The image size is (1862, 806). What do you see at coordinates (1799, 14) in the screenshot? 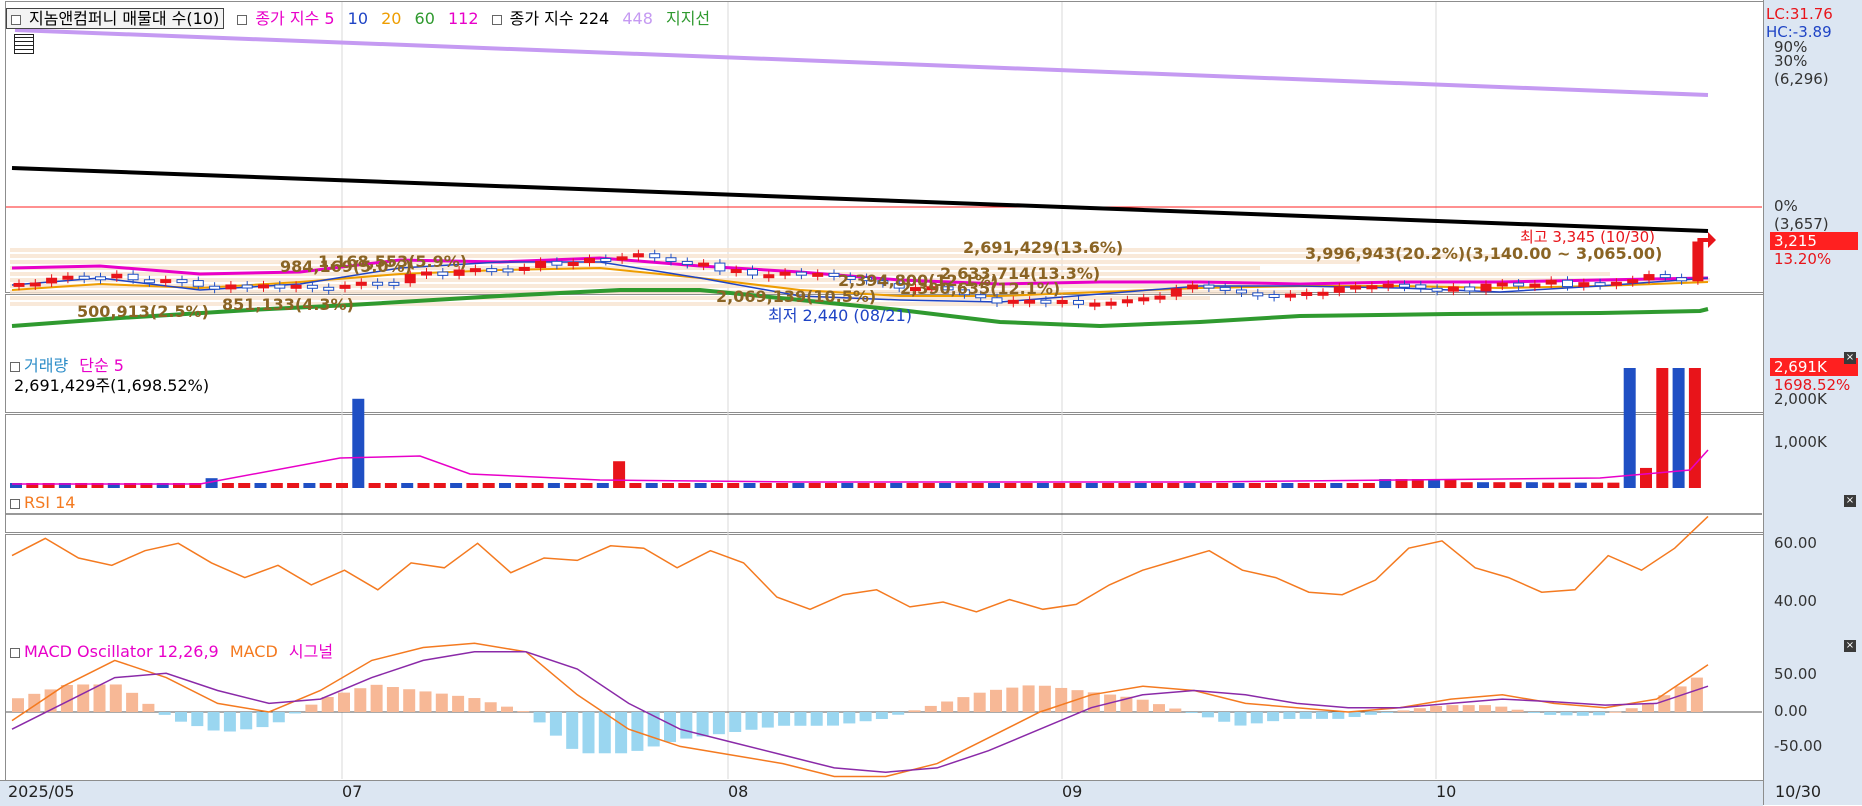
I see `lc-label: LC:31.76` at bounding box center [1799, 14].